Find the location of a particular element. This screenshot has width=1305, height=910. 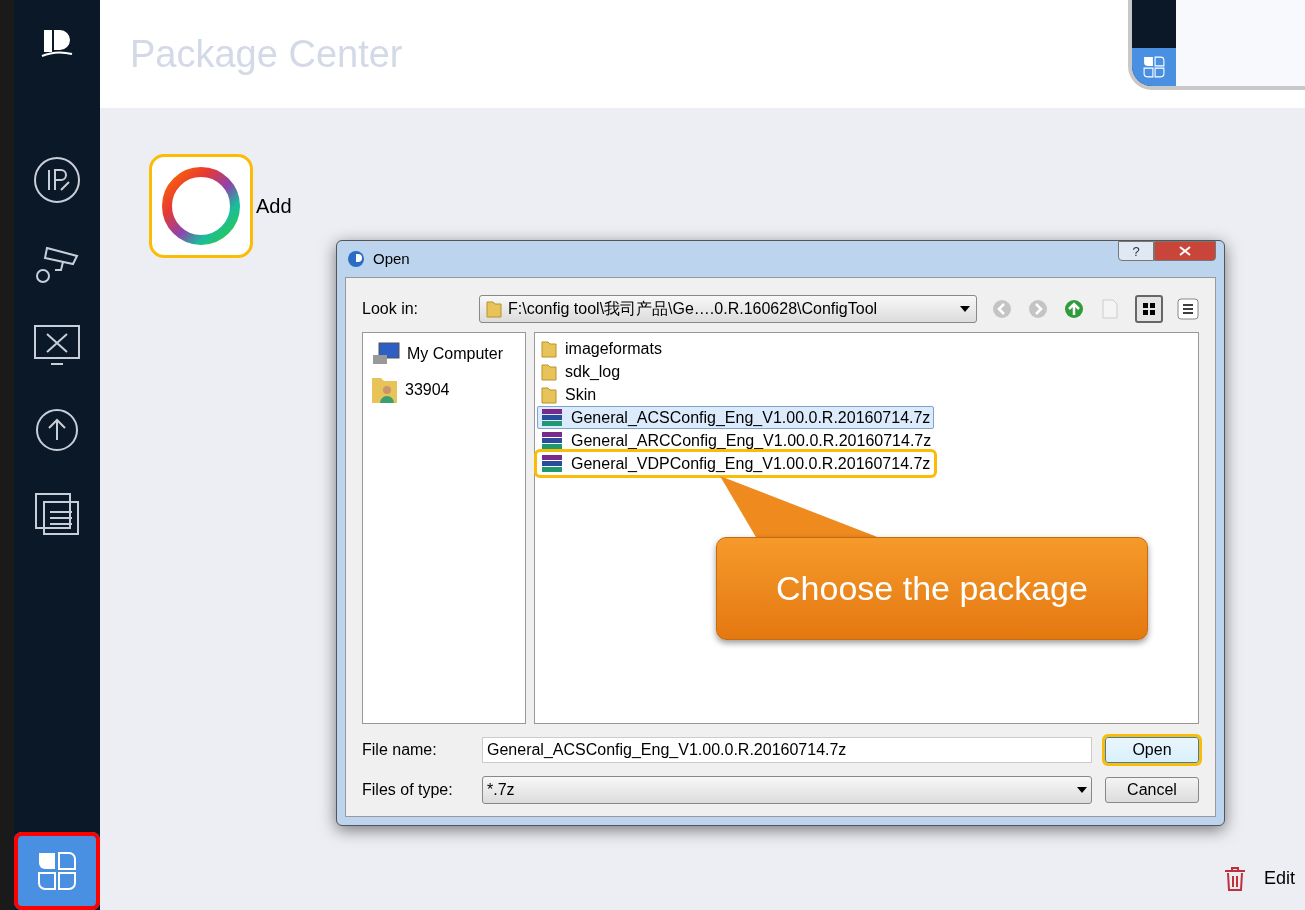

file-row: General_VDPConfig_Eng_V1.00.0.R.20160714.7z is located at coordinates (736, 463).